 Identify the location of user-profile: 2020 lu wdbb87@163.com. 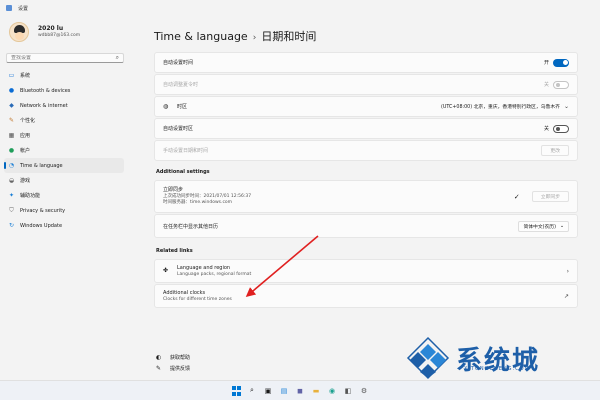
(44, 32).